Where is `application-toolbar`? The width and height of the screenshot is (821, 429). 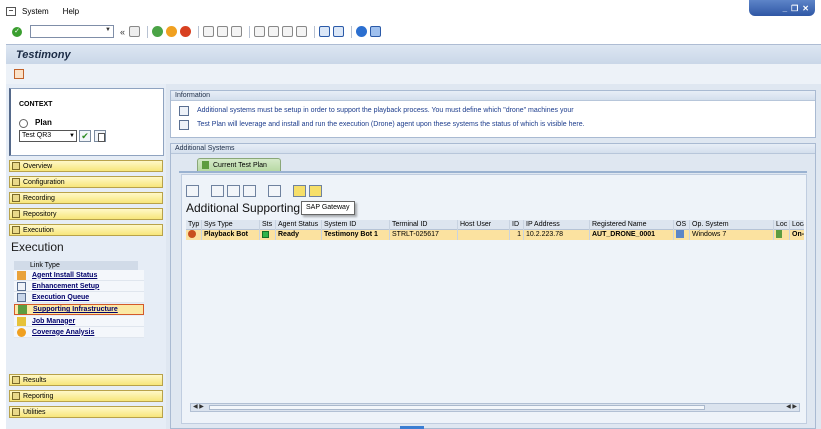
application-toolbar is located at coordinates (413, 74).